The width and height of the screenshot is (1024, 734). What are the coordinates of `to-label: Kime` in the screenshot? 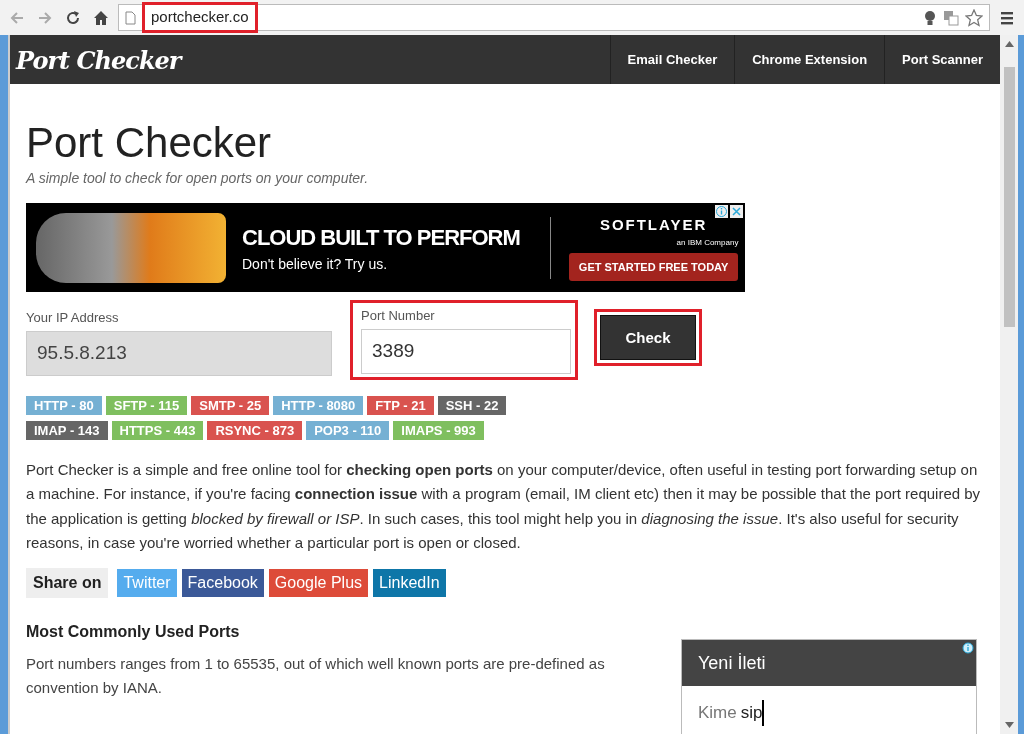 It's located at (717, 713).